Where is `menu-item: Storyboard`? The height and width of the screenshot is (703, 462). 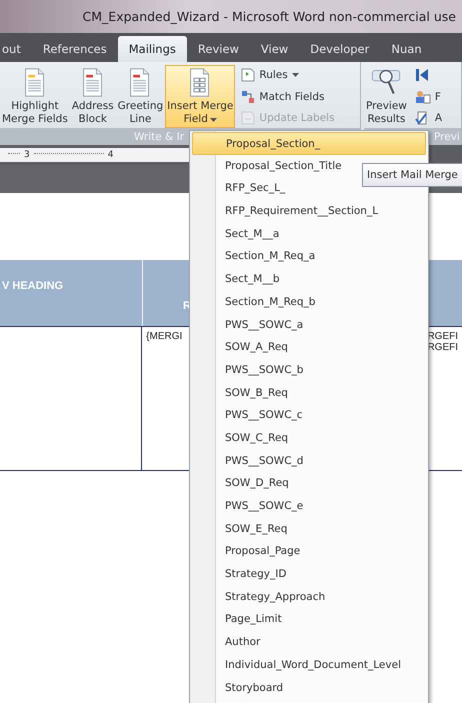 menu-item: Storyboard is located at coordinates (309, 688).